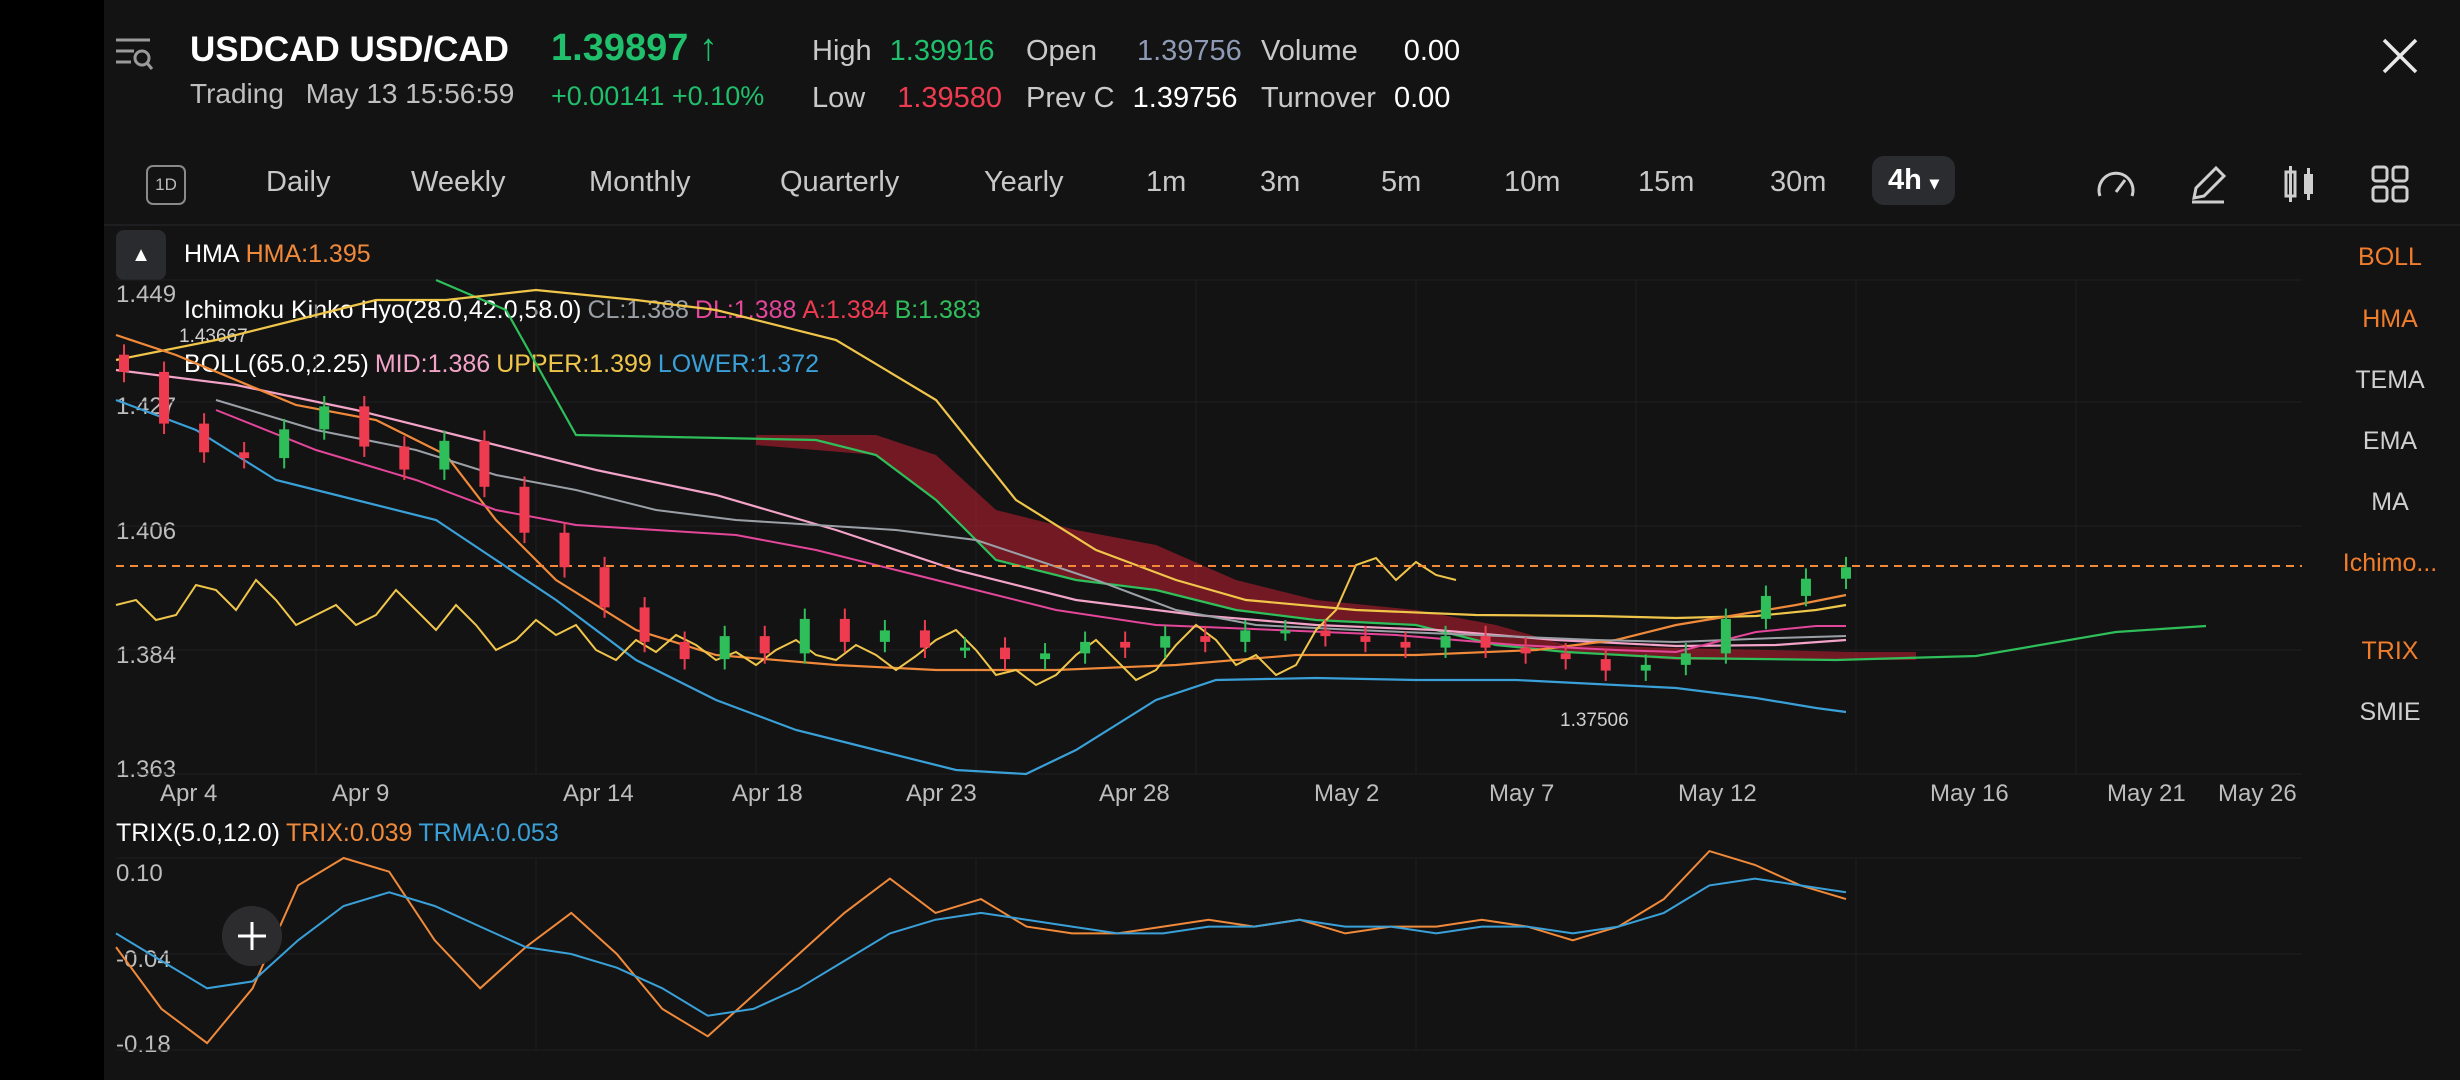 The height and width of the screenshot is (1080, 2460). Describe the element at coordinates (2390, 712) in the screenshot. I see `indicator-smie: SMIE` at that location.